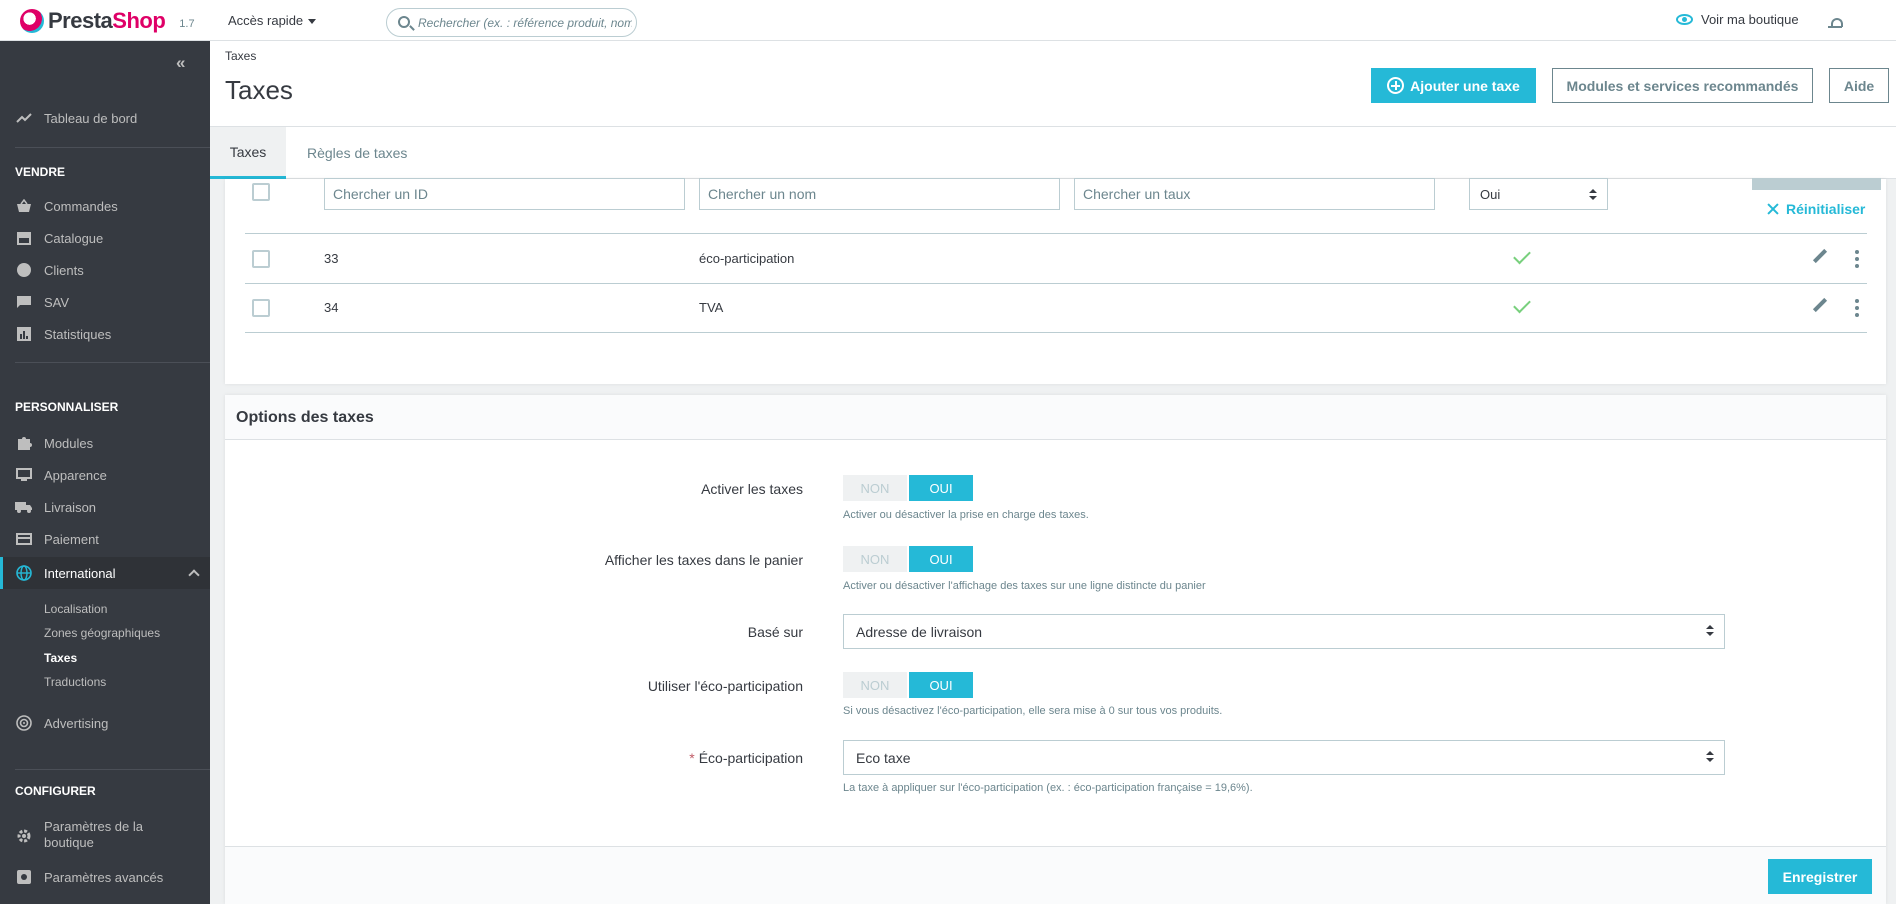  I want to click on based-on-select: Adresse de livraison, so click(1284, 631).